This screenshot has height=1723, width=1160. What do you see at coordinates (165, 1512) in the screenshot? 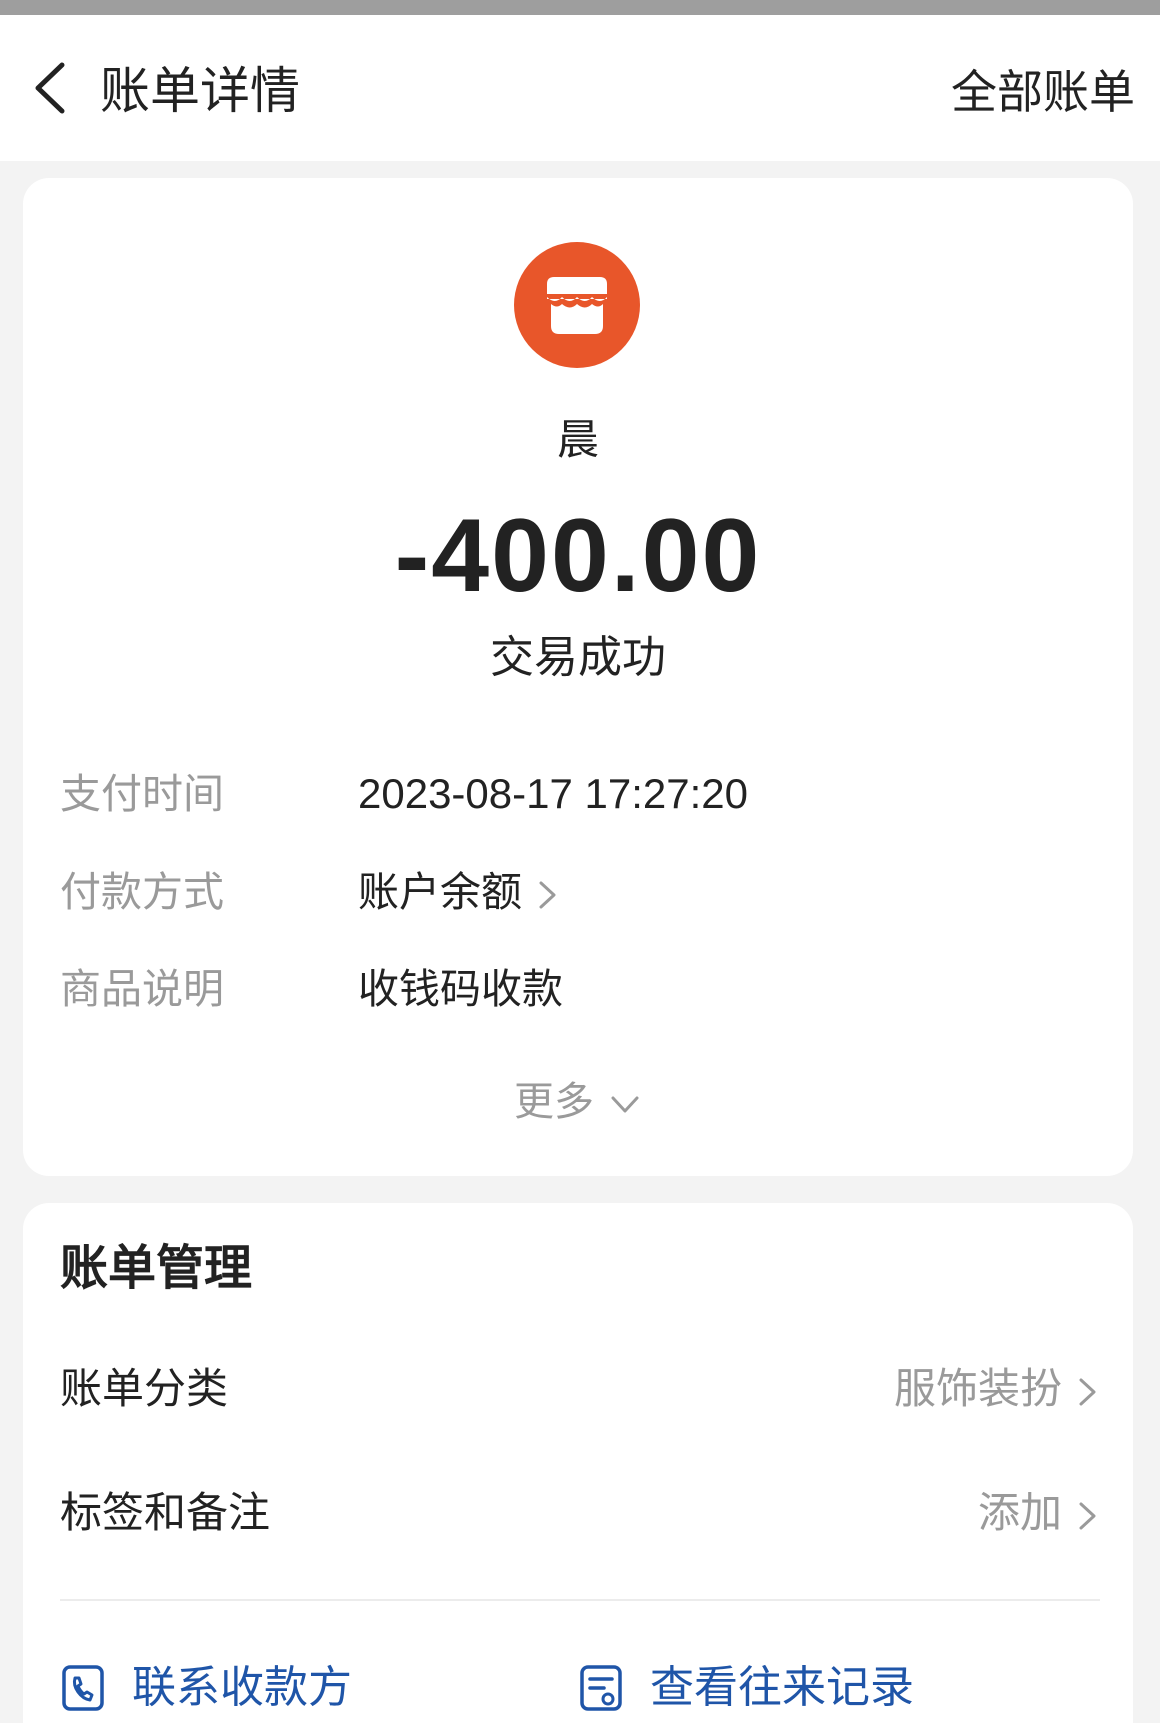
I see `row-label: 标签和备注` at bounding box center [165, 1512].